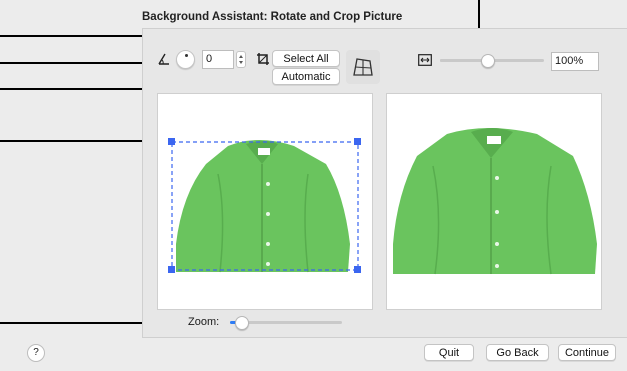 The image size is (627, 371). What do you see at coordinates (517, 352) in the screenshot?
I see `go-back-button: Go Back` at bounding box center [517, 352].